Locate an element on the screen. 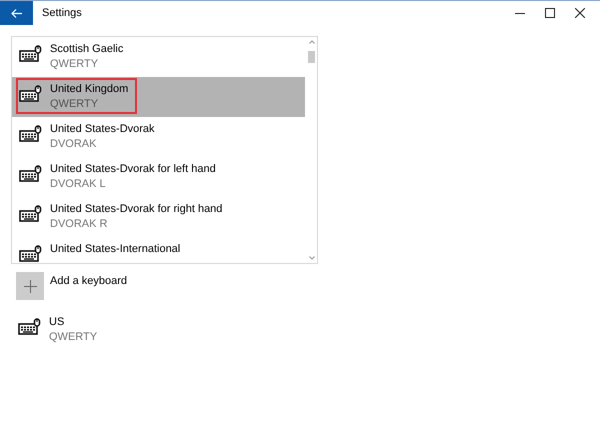 This screenshot has width=600, height=435. layout-type: DVORAK R is located at coordinates (79, 224).